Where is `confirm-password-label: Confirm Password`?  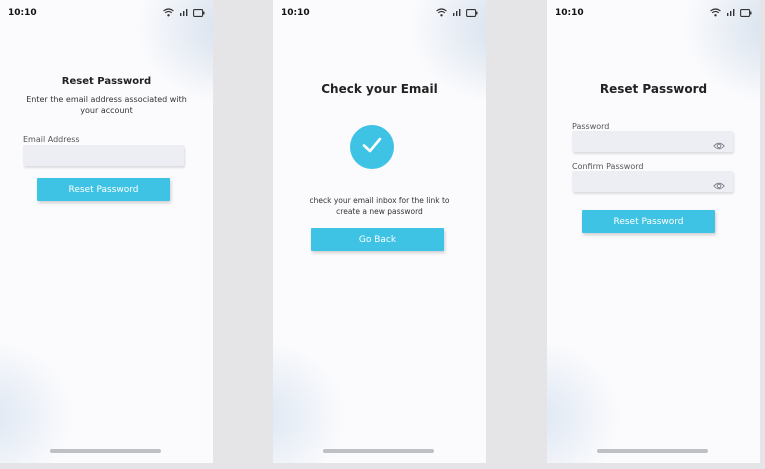 confirm-password-label: Confirm Password is located at coordinates (608, 166).